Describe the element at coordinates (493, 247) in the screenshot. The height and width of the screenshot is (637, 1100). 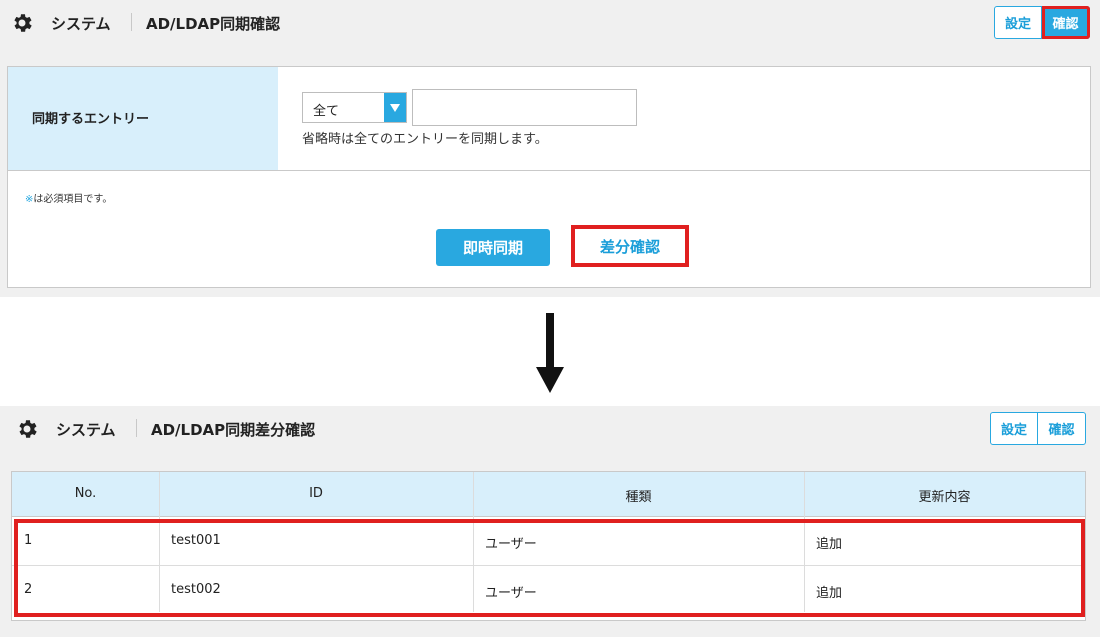
I see `immediate-sync-button: 即時同期` at that location.